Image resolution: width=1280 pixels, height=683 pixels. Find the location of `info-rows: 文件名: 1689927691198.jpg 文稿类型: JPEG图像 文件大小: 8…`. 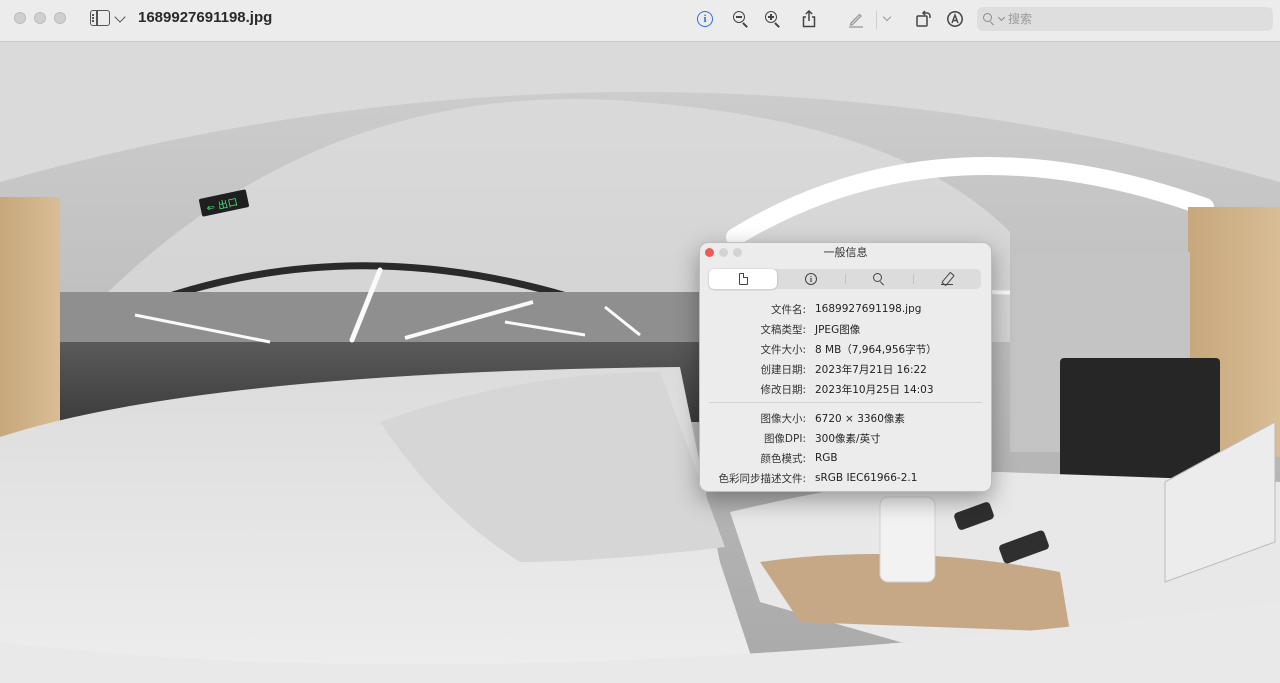

info-rows: 文件名: 1689927691198.jpg 文稿类型: JPEG图像 文件大小: 8… is located at coordinates (845, 393).